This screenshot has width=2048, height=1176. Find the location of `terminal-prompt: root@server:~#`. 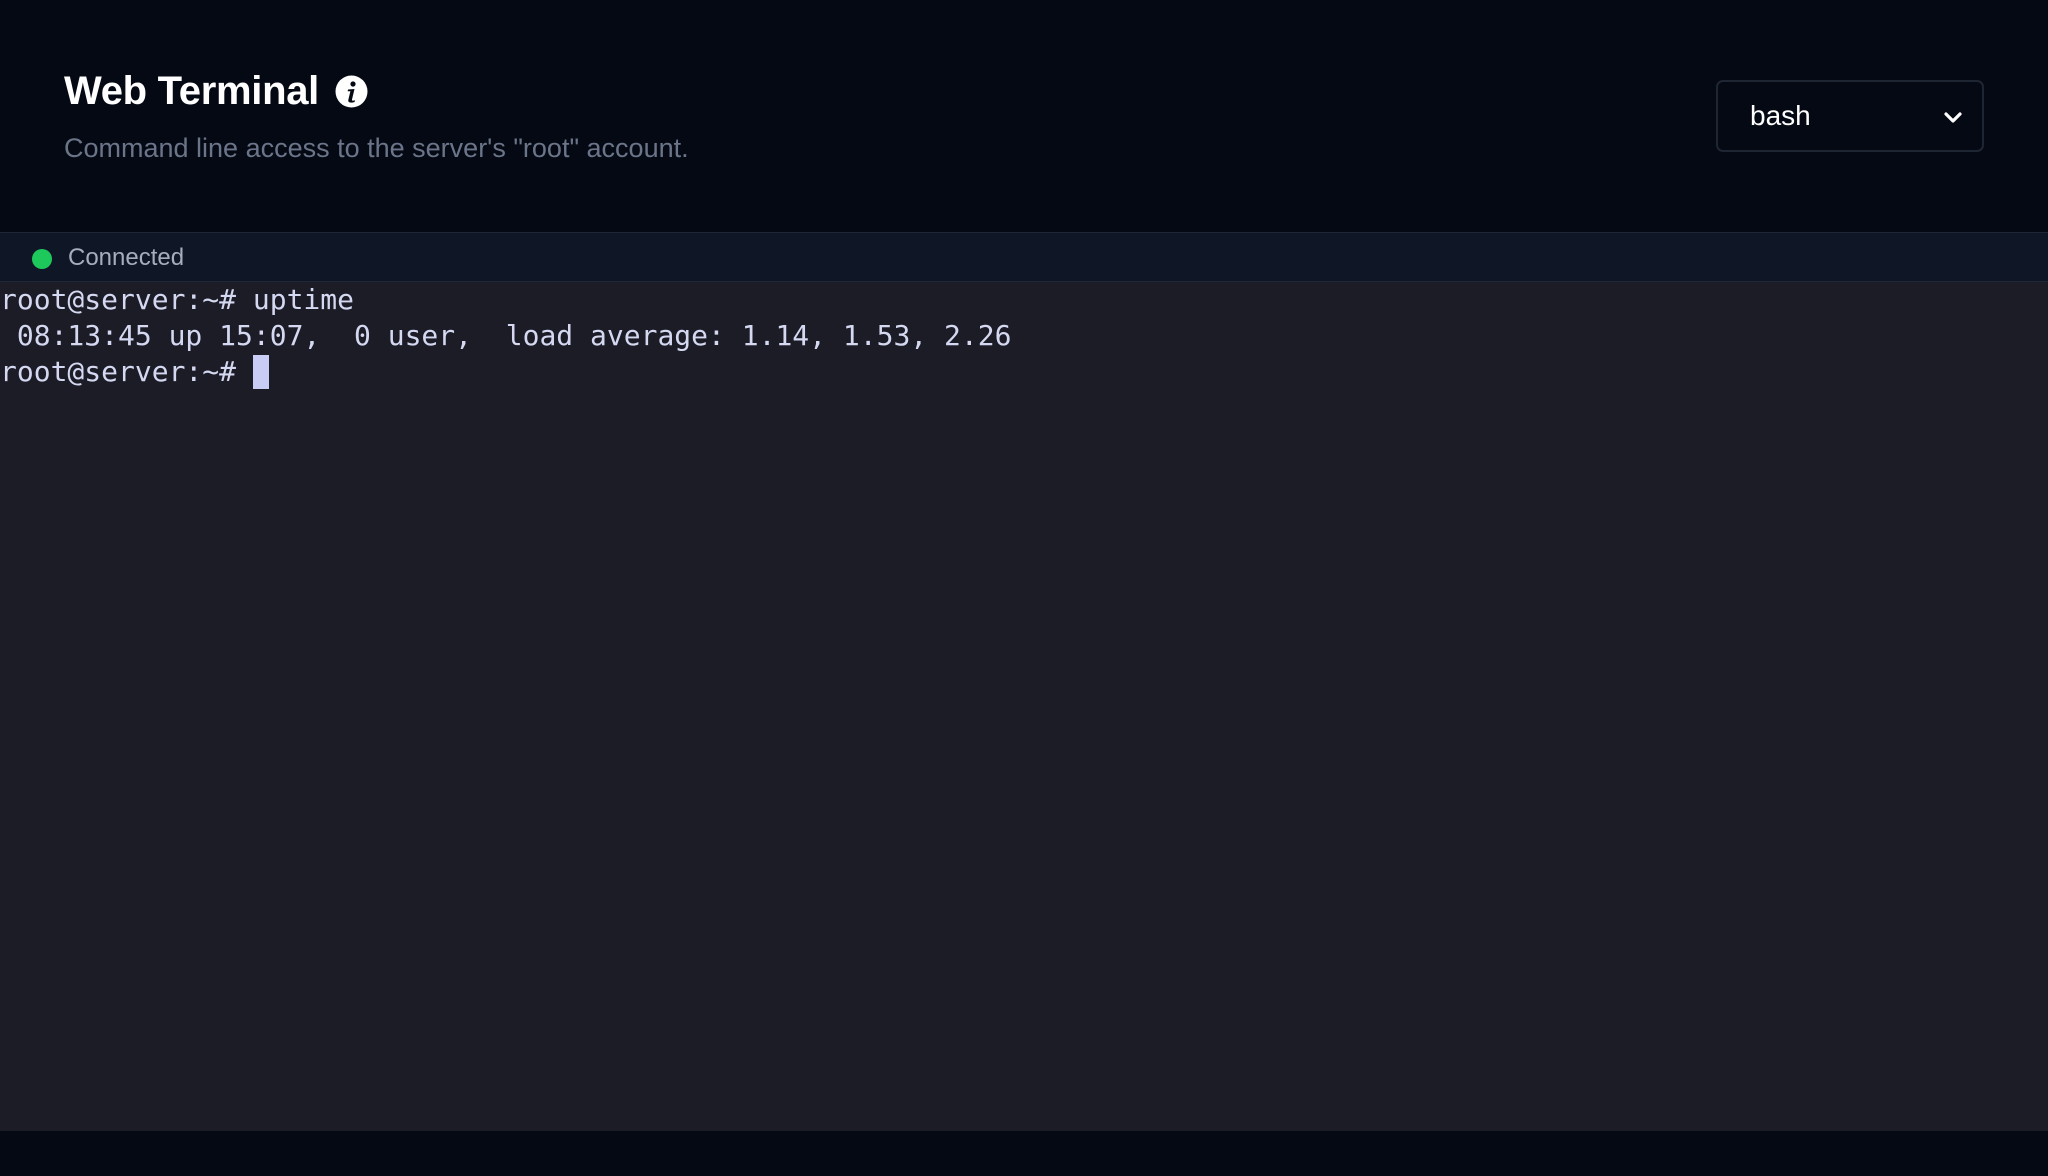

terminal-prompt: root@server:~# is located at coordinates (118, 371).